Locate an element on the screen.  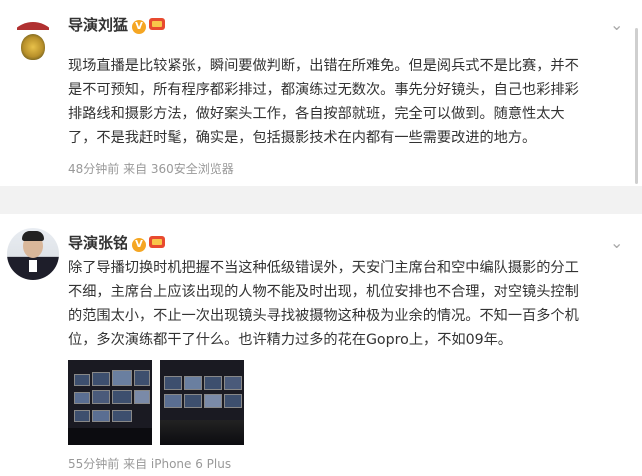
post-text-line: 的范围太小，不止一次出现镜头寻找被摄物这种极为业余的情况。不知一百多个机 is located at coordinates (323, 316).